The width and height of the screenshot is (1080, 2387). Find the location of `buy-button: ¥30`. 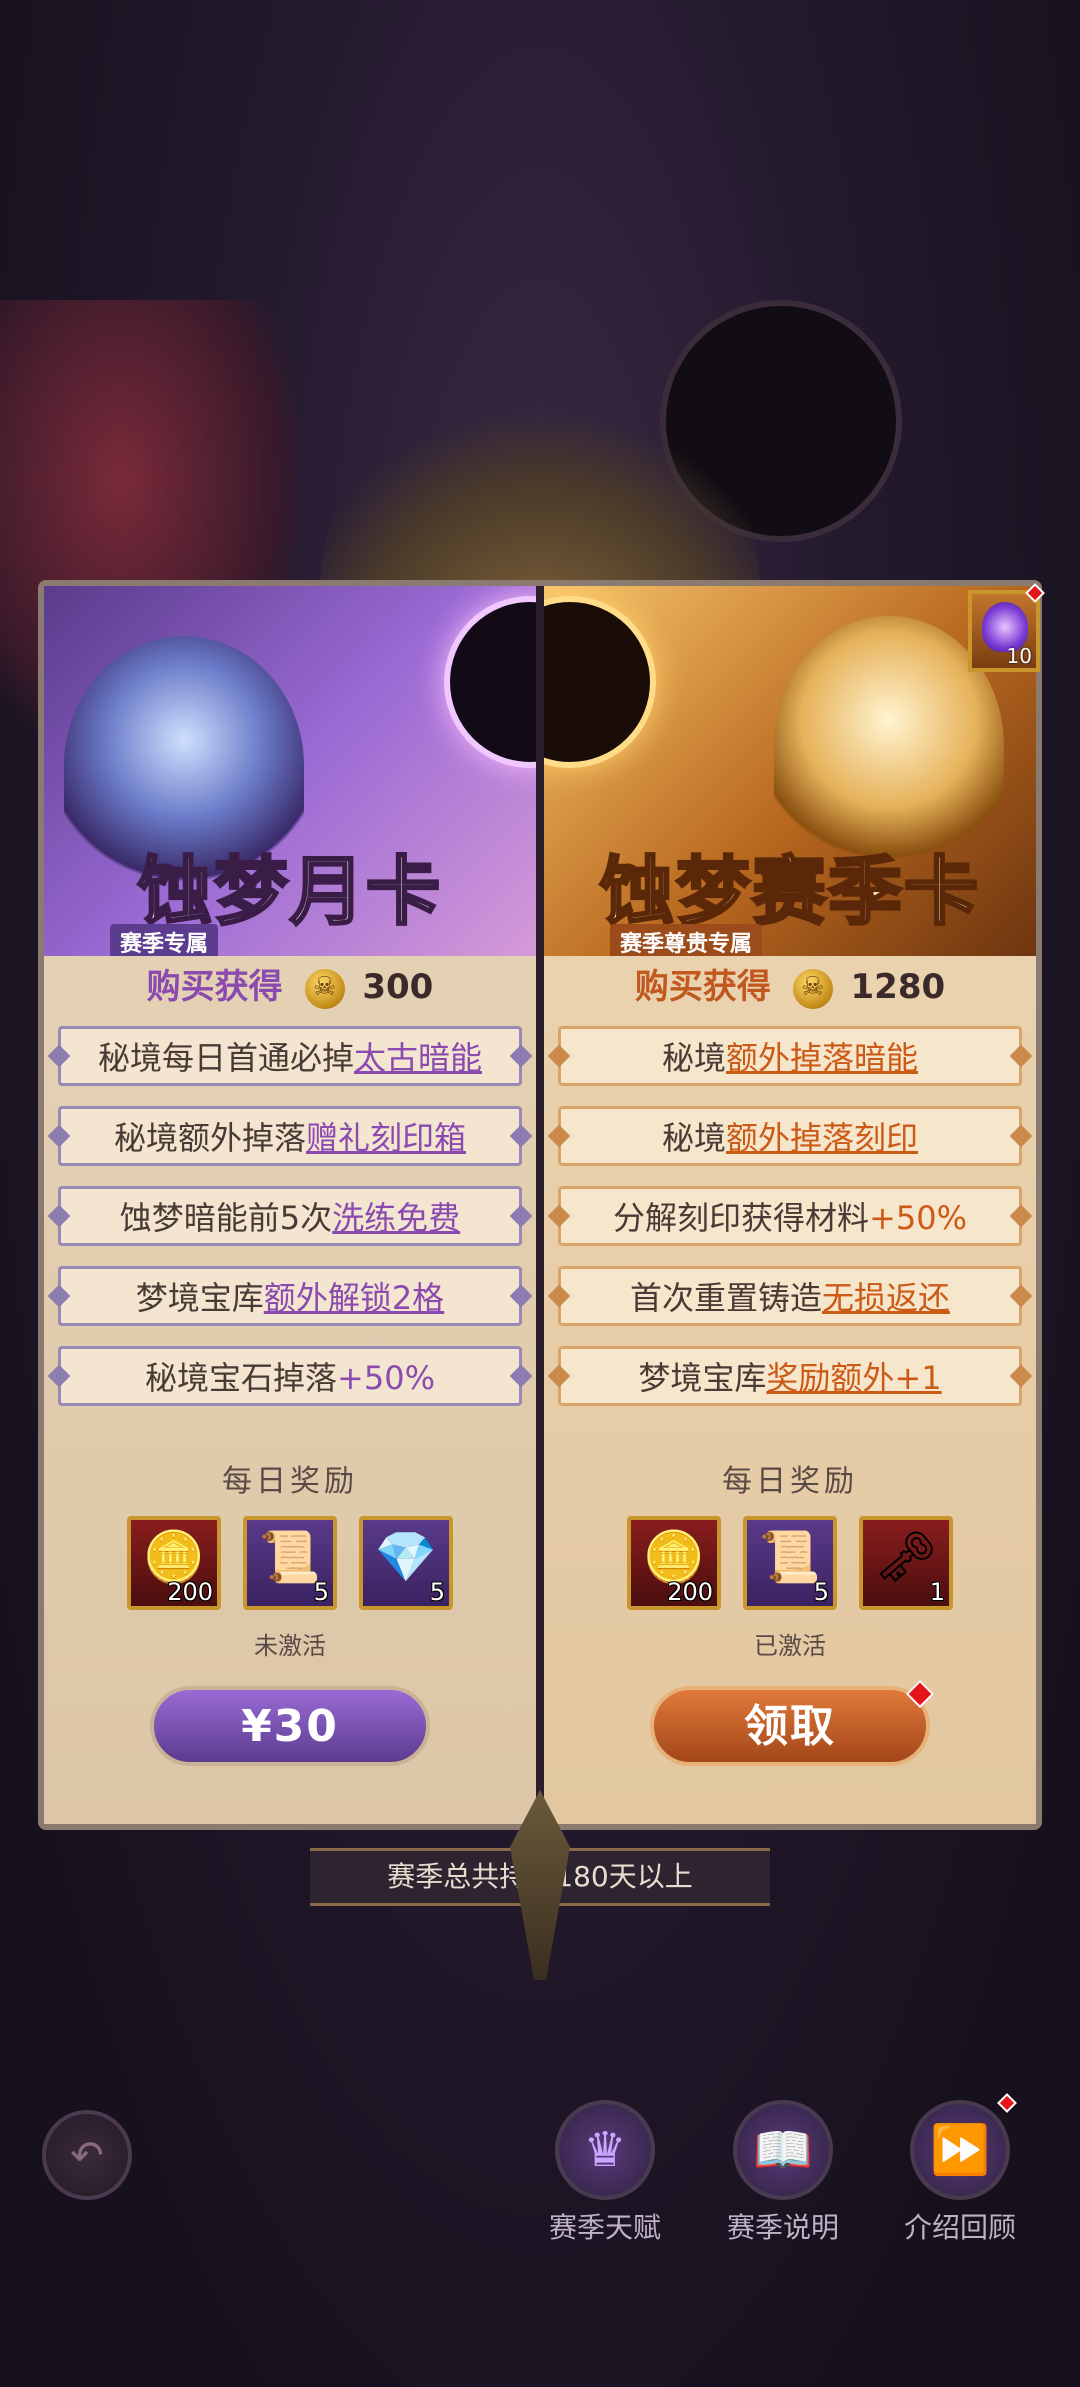

buy-button: ¥30 is located at coordinates (290, 1726).